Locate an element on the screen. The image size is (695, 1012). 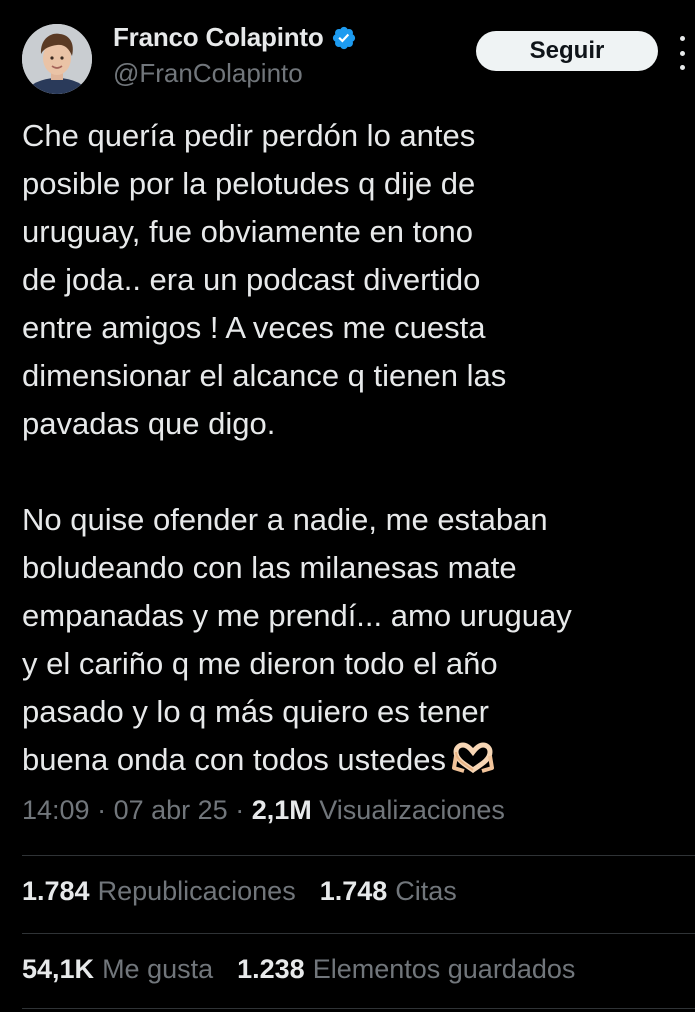
tweet-last-line: buena onda con todos ustedes is located at coordinates (354, 760).